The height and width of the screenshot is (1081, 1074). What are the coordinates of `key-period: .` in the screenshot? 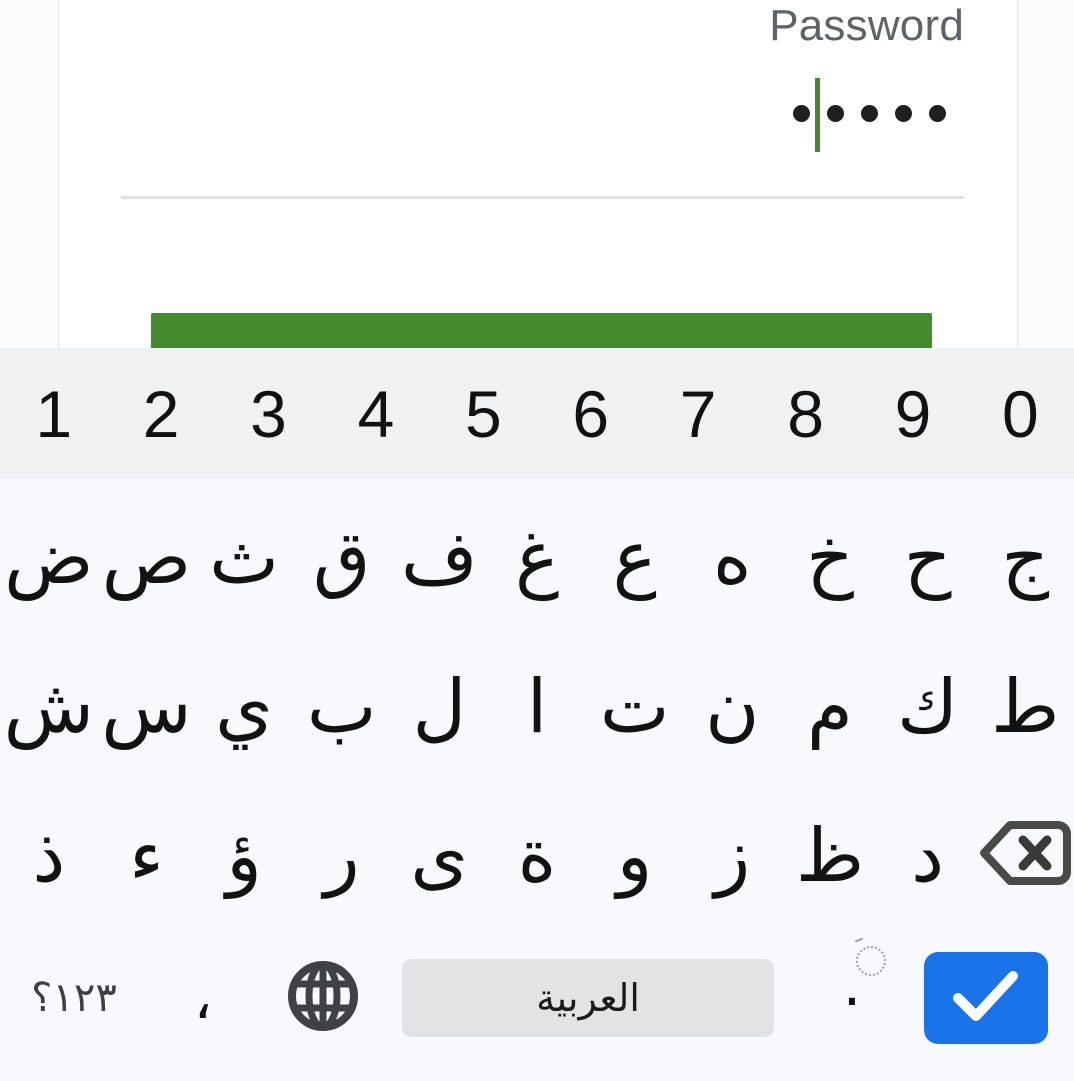 It's located at (852, 998).